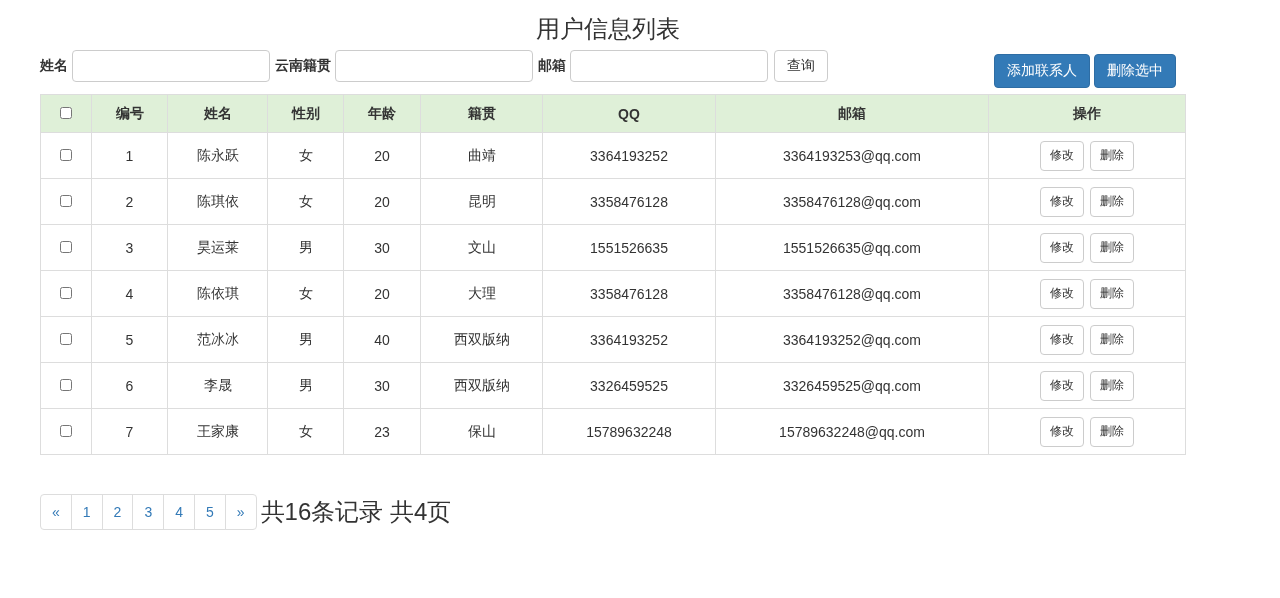 This screenshot has width=1280, height=598. Describe the element at coordinates (217, 292) in the screenshot. I see `table-cell: 陈依琪` at that location.